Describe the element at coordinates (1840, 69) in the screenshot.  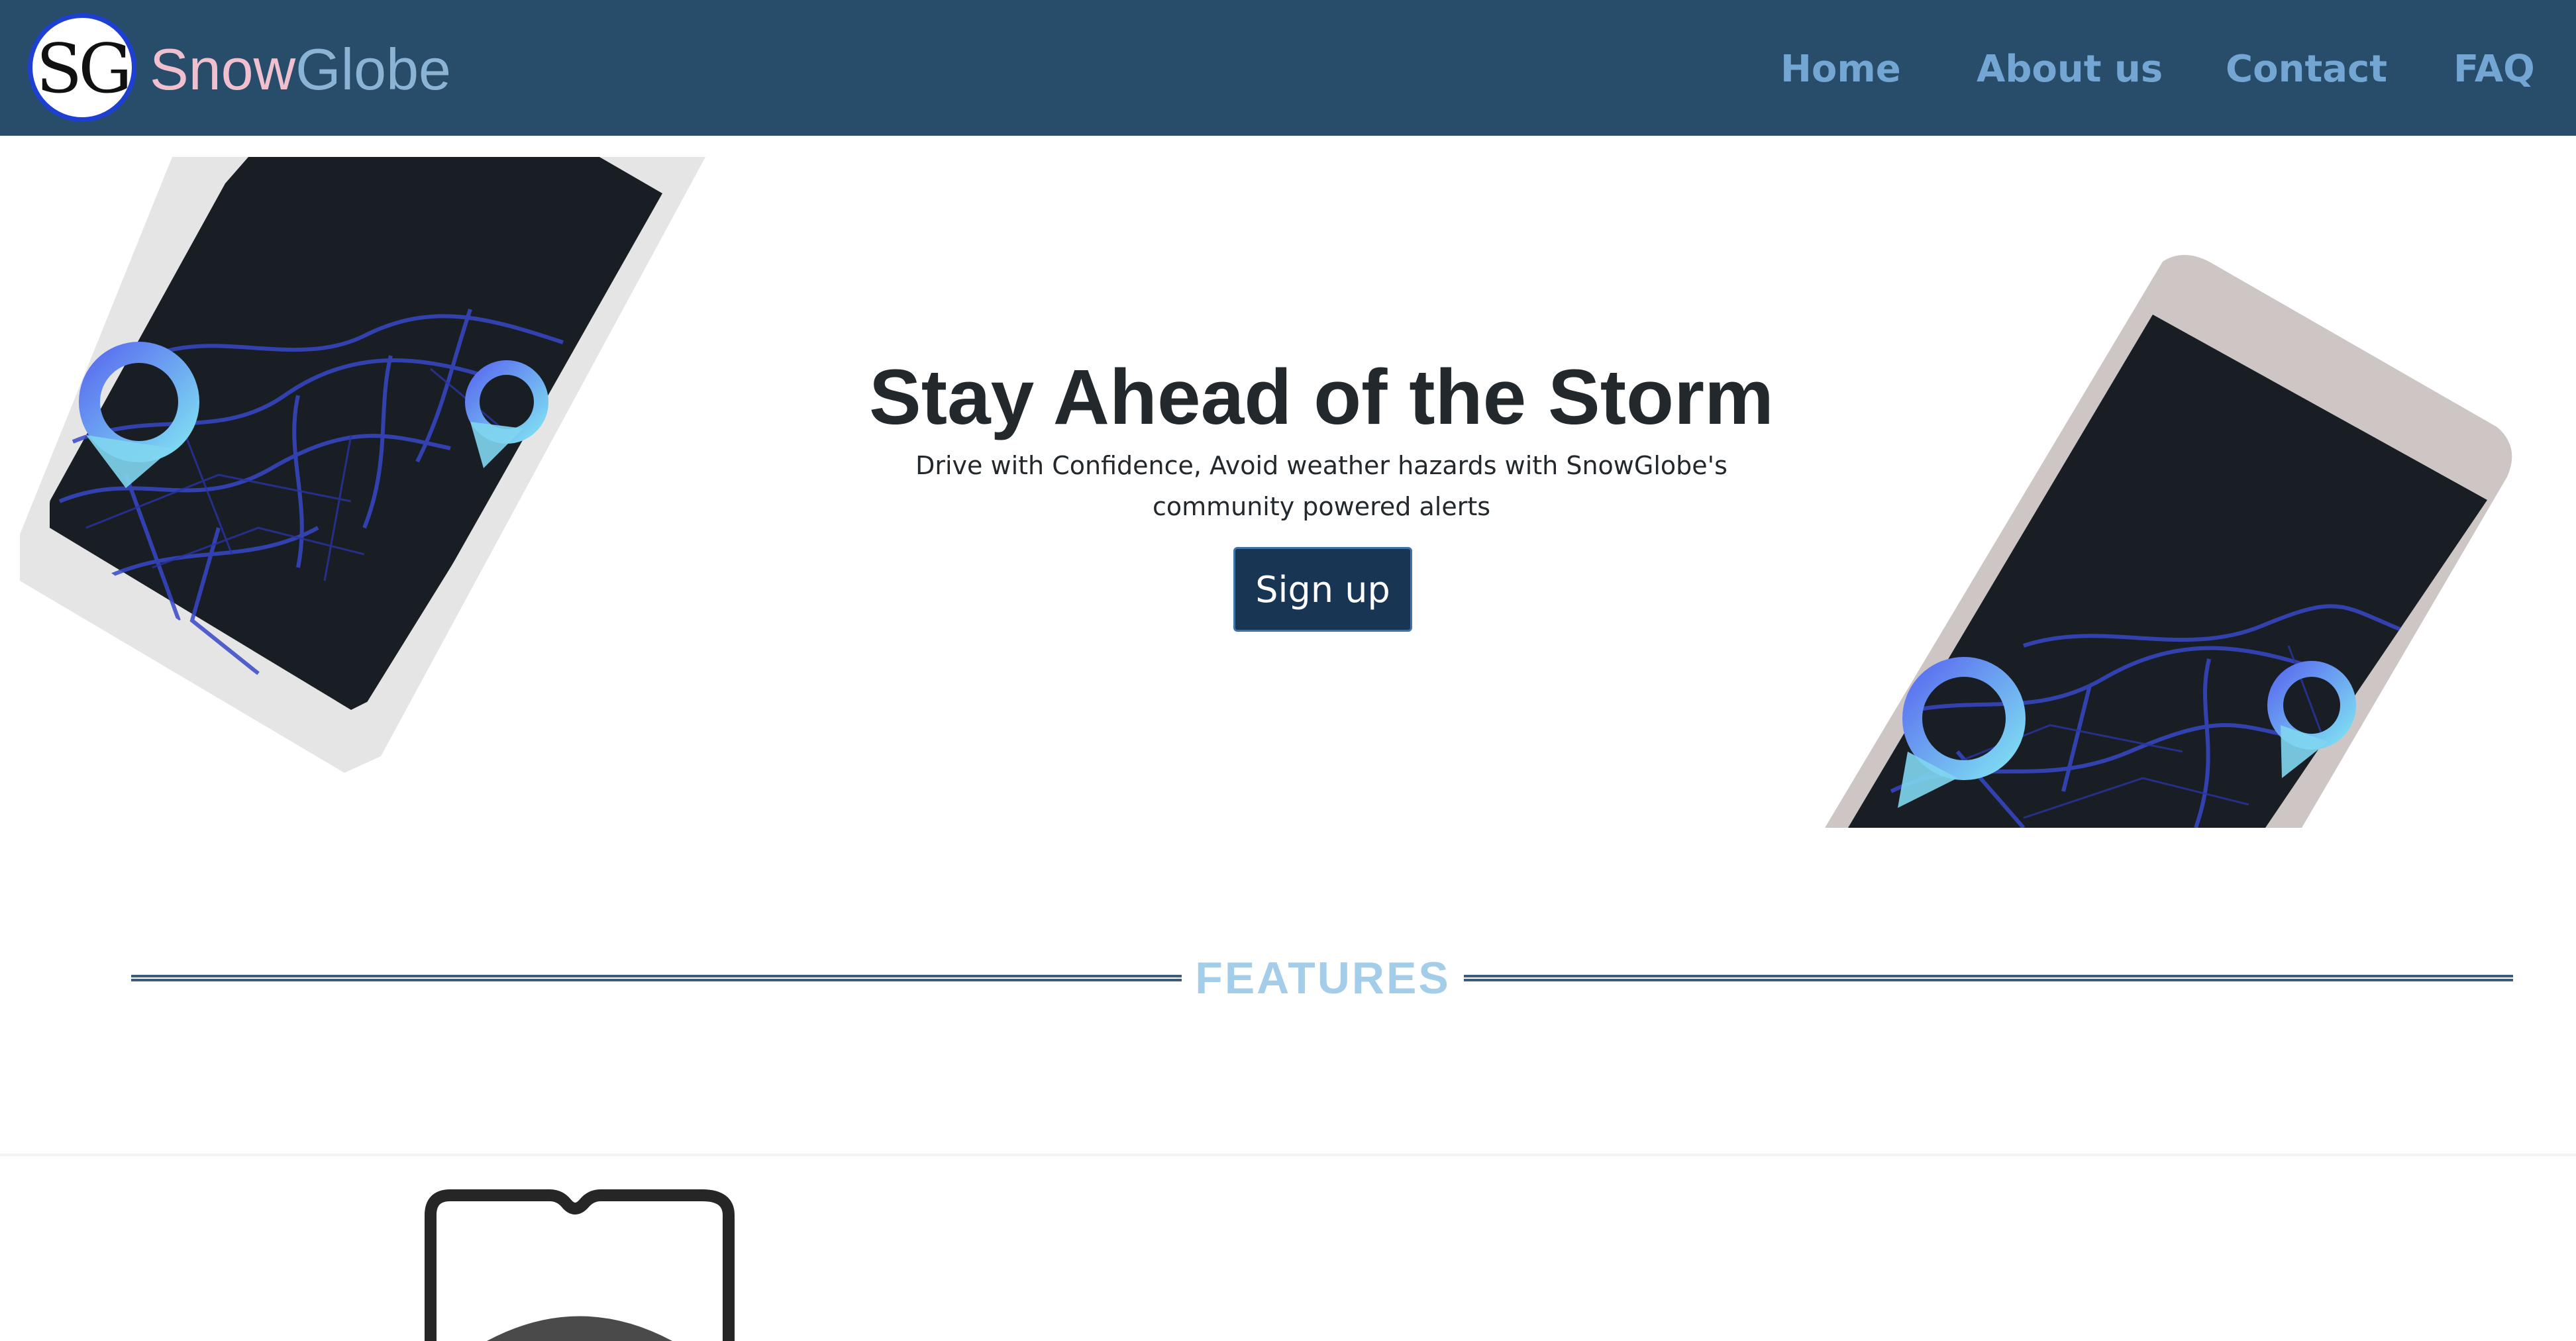
I see `nav-link-home: Home` at that location.